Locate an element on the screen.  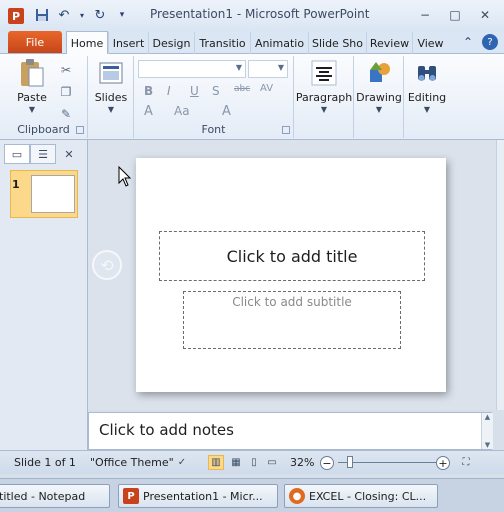
reading-view-icon: ▯ is located at coordinates (254, 462).